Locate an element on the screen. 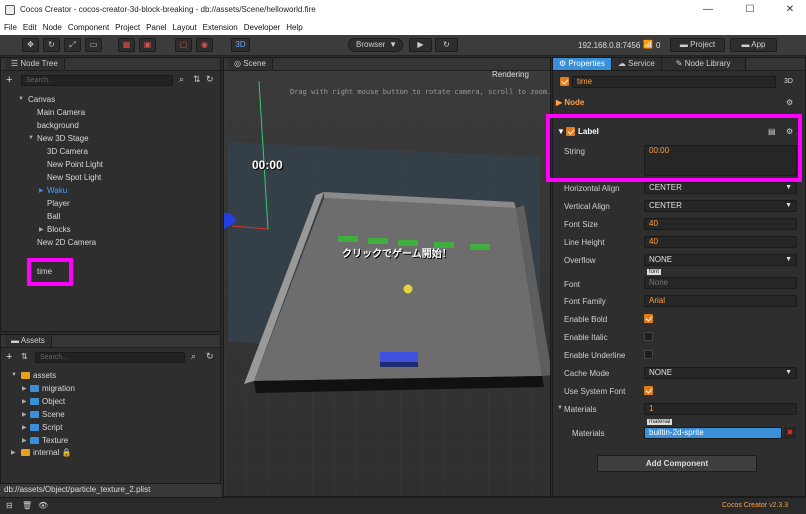 Image resolution: width=806 pixels, height=514 pixels. tree-item-time: time is located at coordinates (44, 271).